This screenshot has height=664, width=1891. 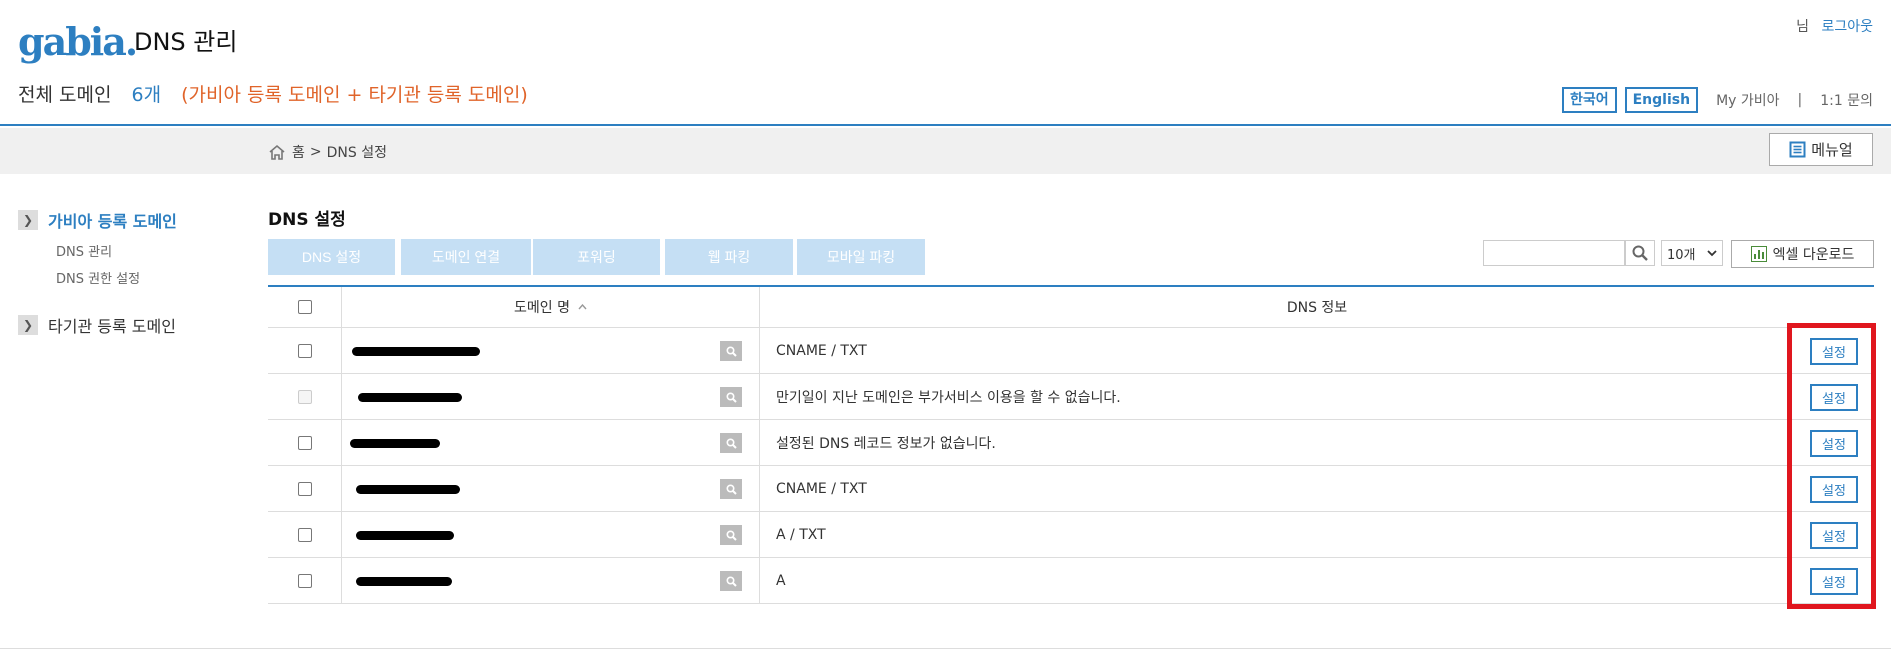 I want to click on table-header-row: 도메인 명 DNS 정보, so click(x=1071, y=307).